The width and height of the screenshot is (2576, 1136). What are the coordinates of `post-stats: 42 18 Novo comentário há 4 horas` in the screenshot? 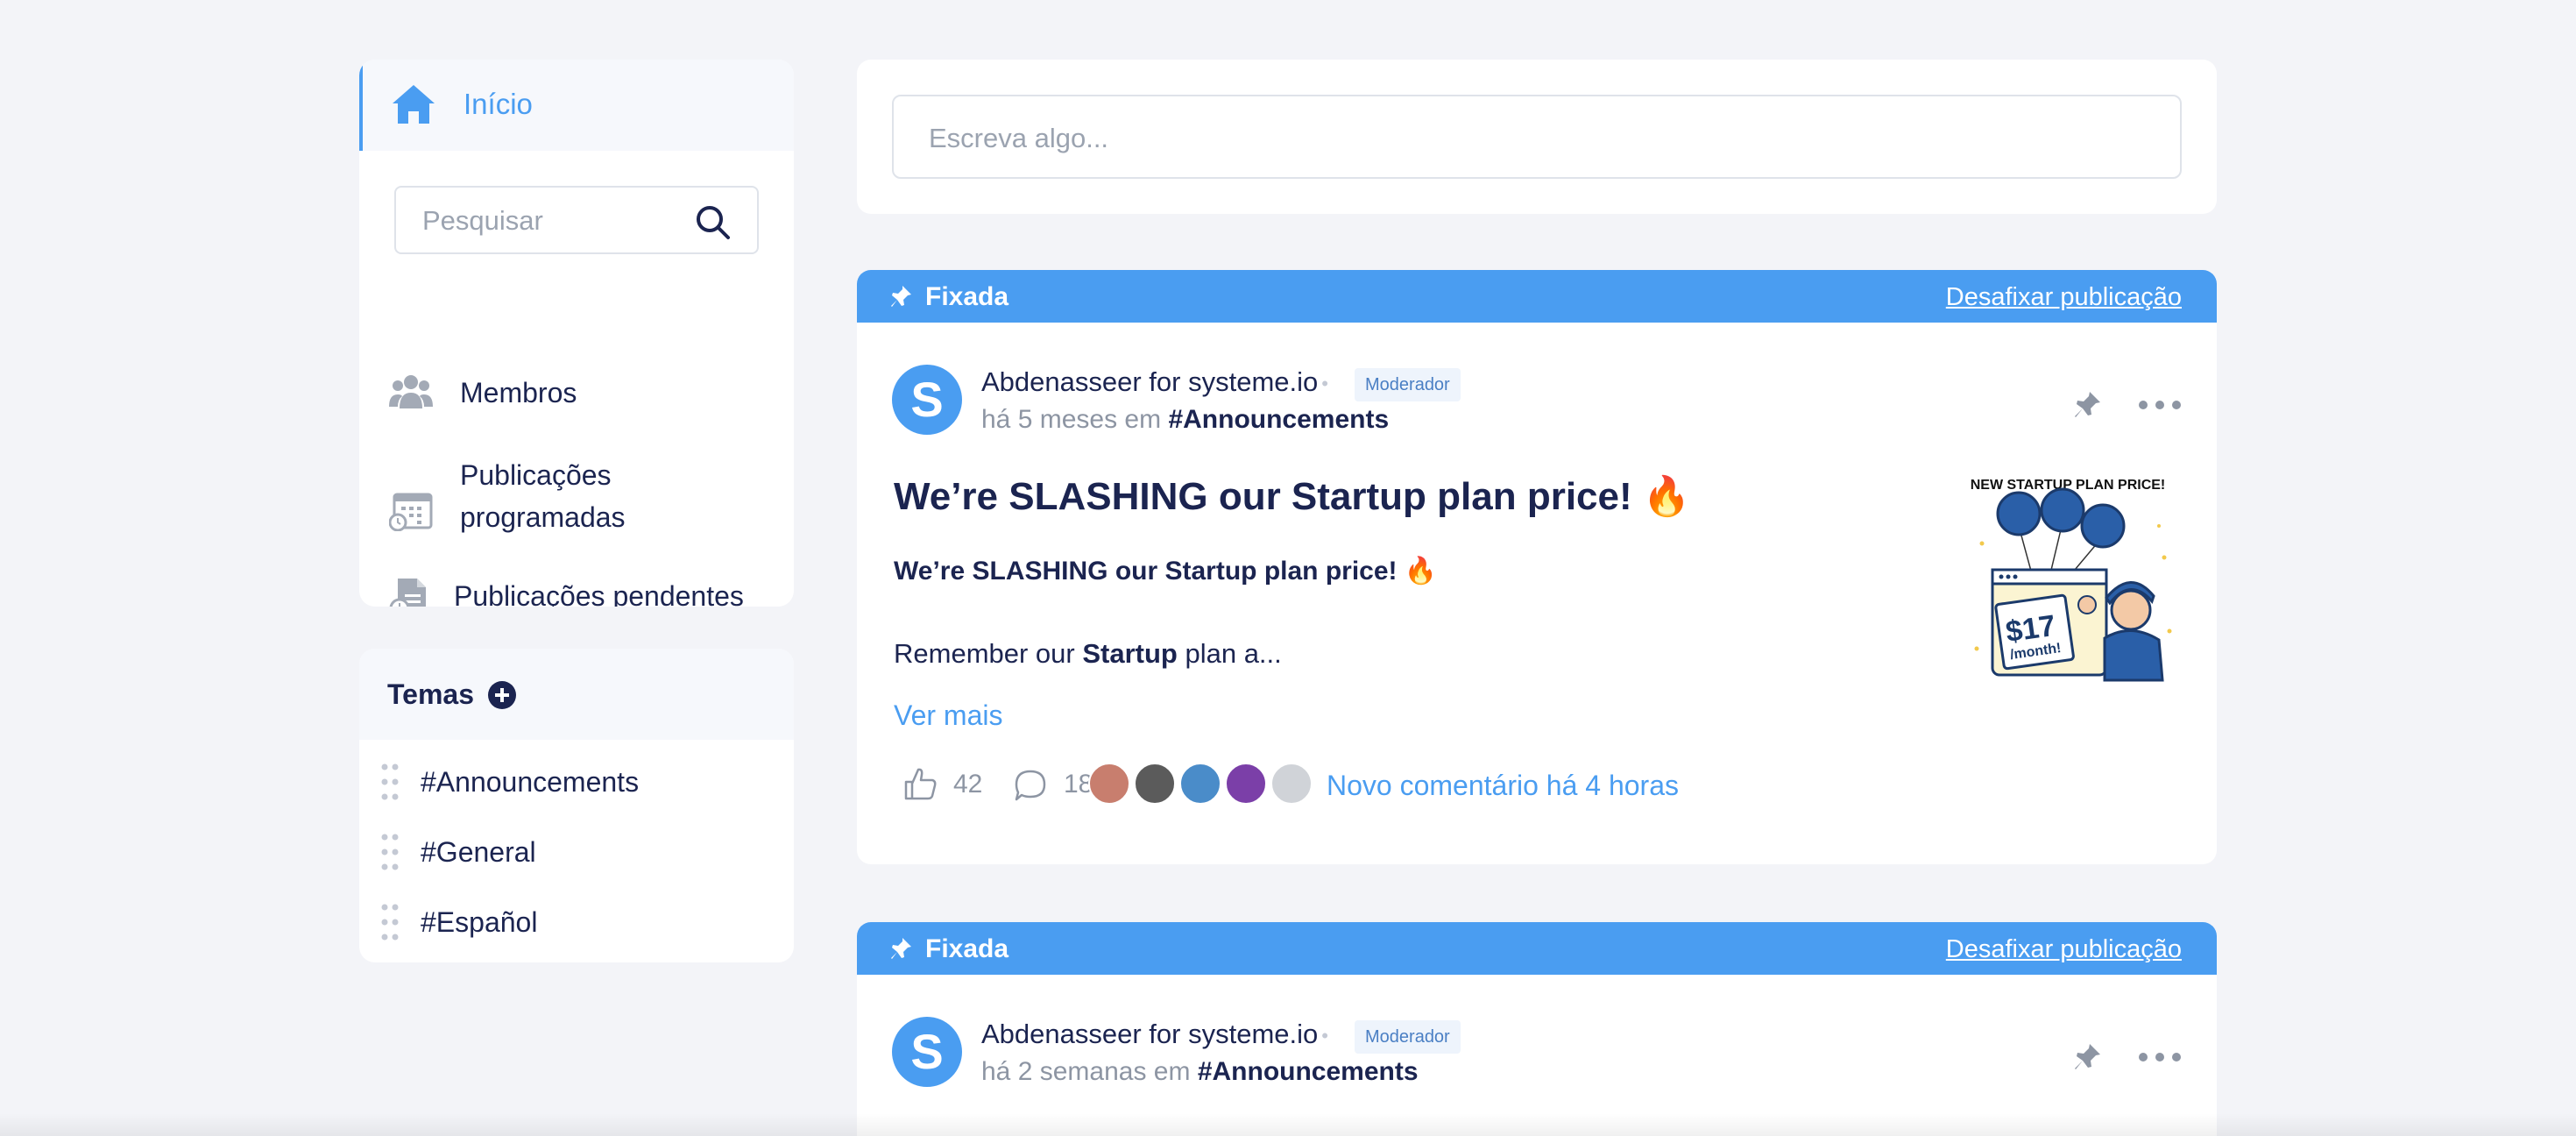 It's located at (1472, 784).